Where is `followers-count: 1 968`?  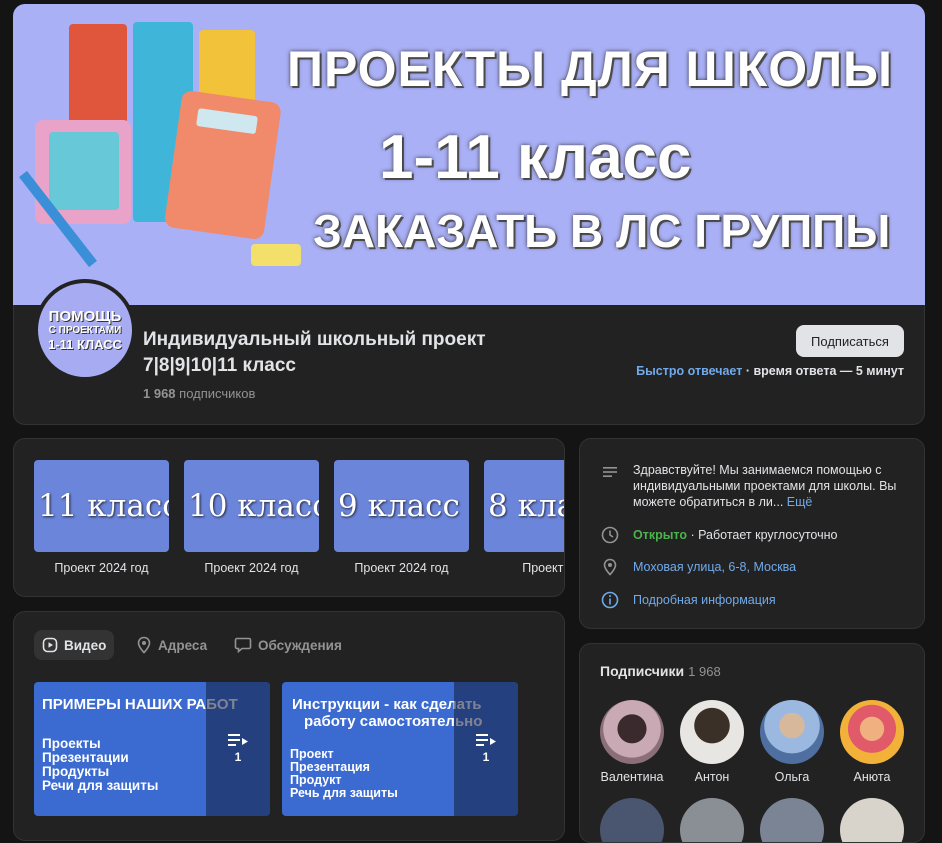
followers-count: 1 968 is located at coordinates (704, 671).